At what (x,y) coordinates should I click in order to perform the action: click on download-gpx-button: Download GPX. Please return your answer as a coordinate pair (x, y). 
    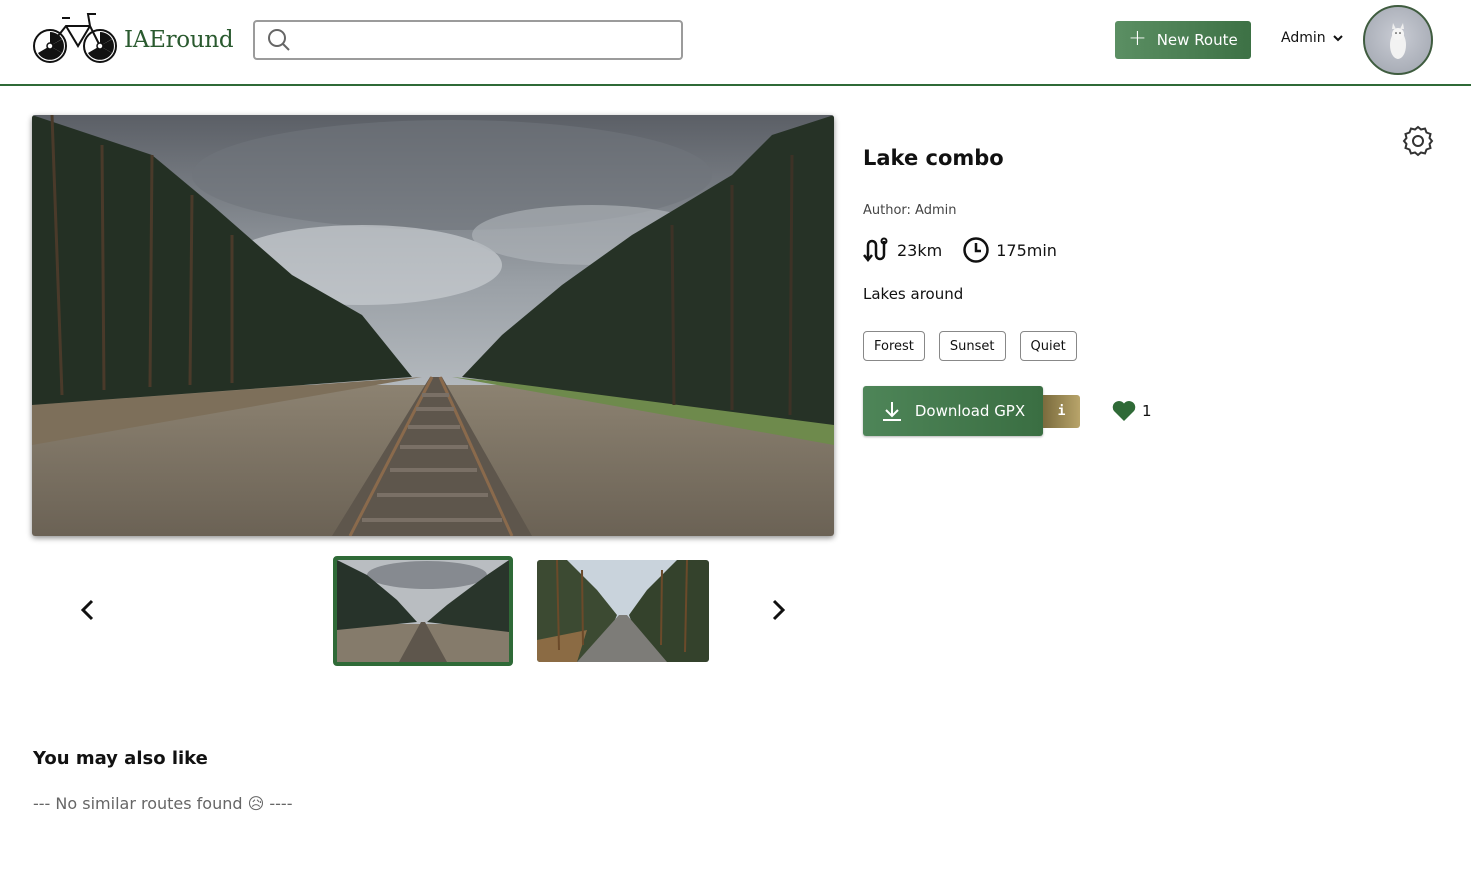
    Looking at the image, I should click on (953, 411).